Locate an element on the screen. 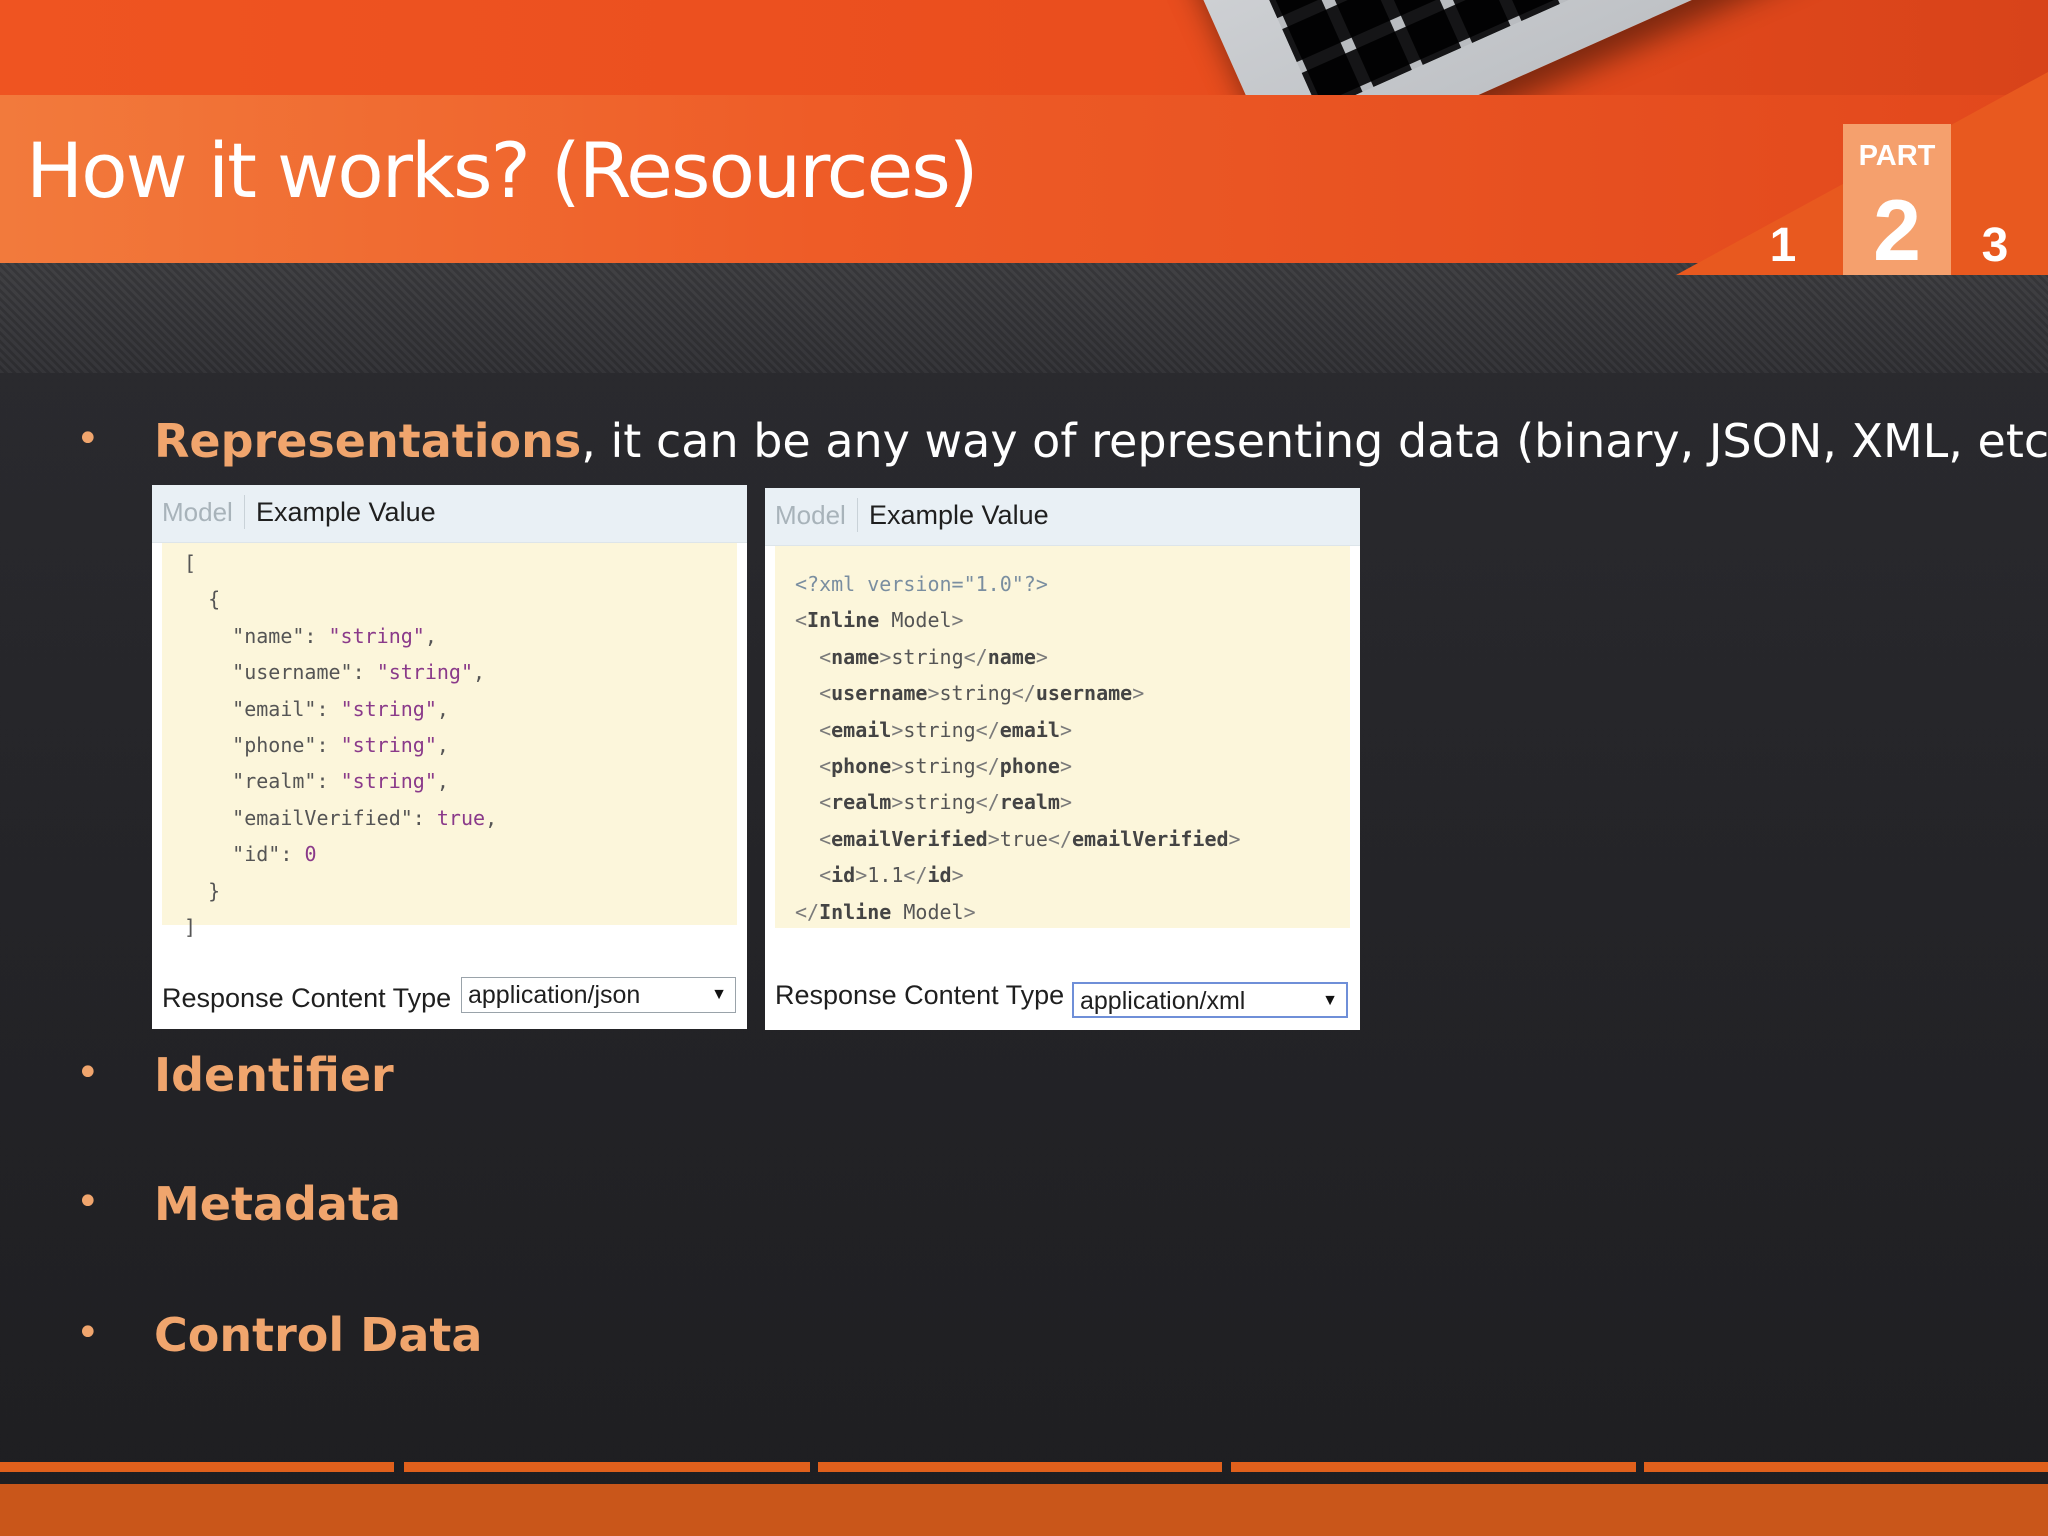 The height and width of the screenshot is (1536, 2048). json-code-line: "name": "string", is located at coordinates (334, 635).